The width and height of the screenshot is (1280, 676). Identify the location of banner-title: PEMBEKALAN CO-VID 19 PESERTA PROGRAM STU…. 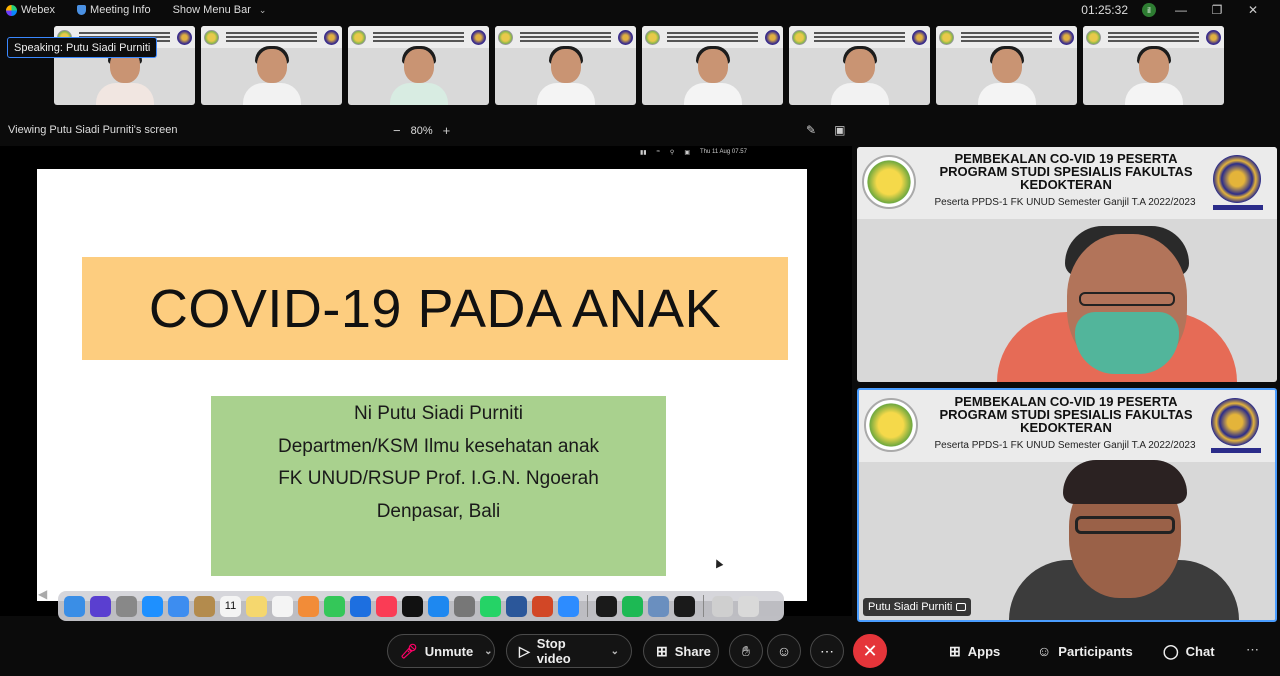
(1066, 171).